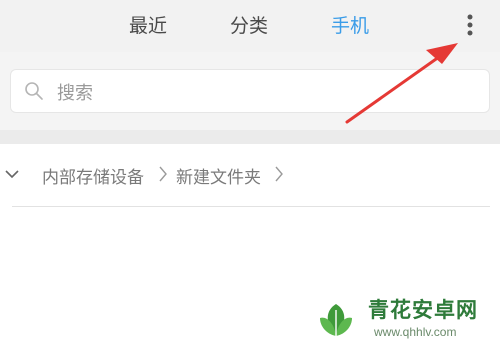 This screenshot has height=351, width=500. Describe the element at coordinates (34, 91) in the screenshot. I see `search-icon` at that location.